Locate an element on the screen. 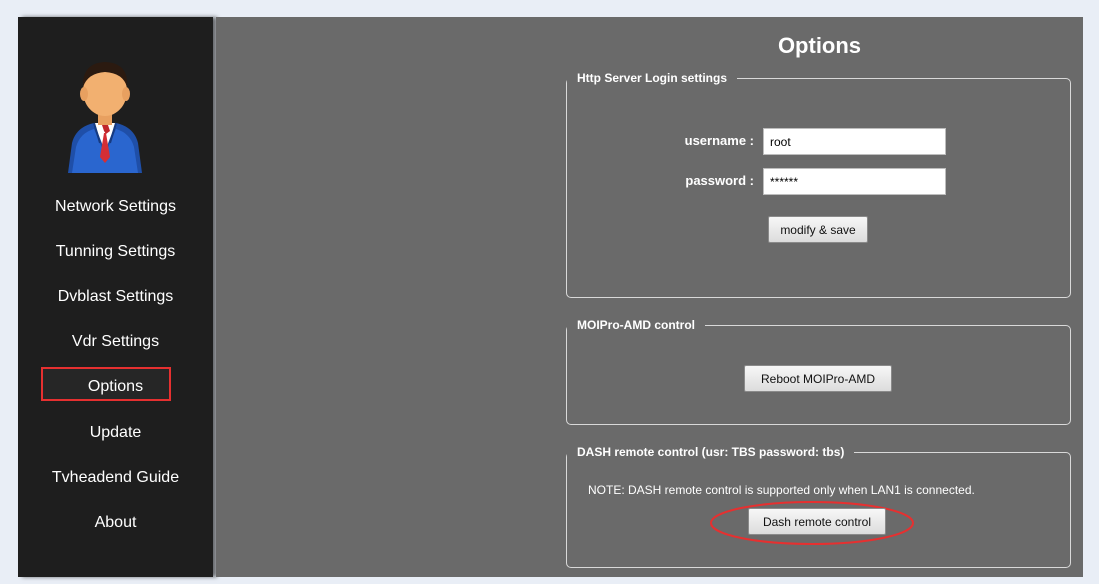  reboot-button: Reboot MOIPro-AMD is located at coordinates (818, 378).